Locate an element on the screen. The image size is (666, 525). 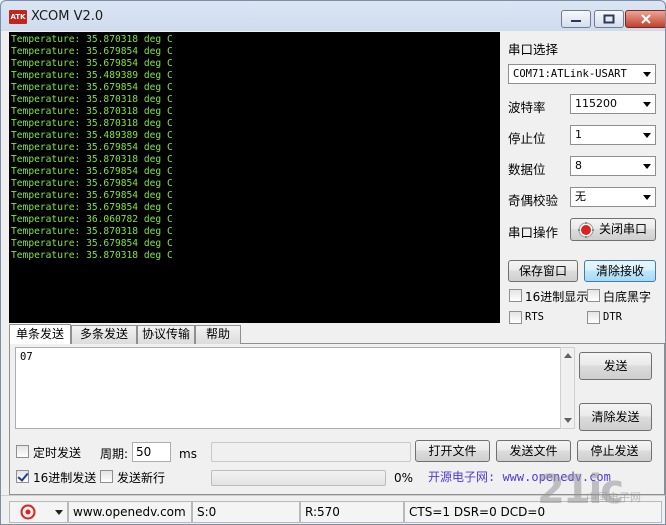
stop-bits-select: 1 is located at coordinates (613, 135).